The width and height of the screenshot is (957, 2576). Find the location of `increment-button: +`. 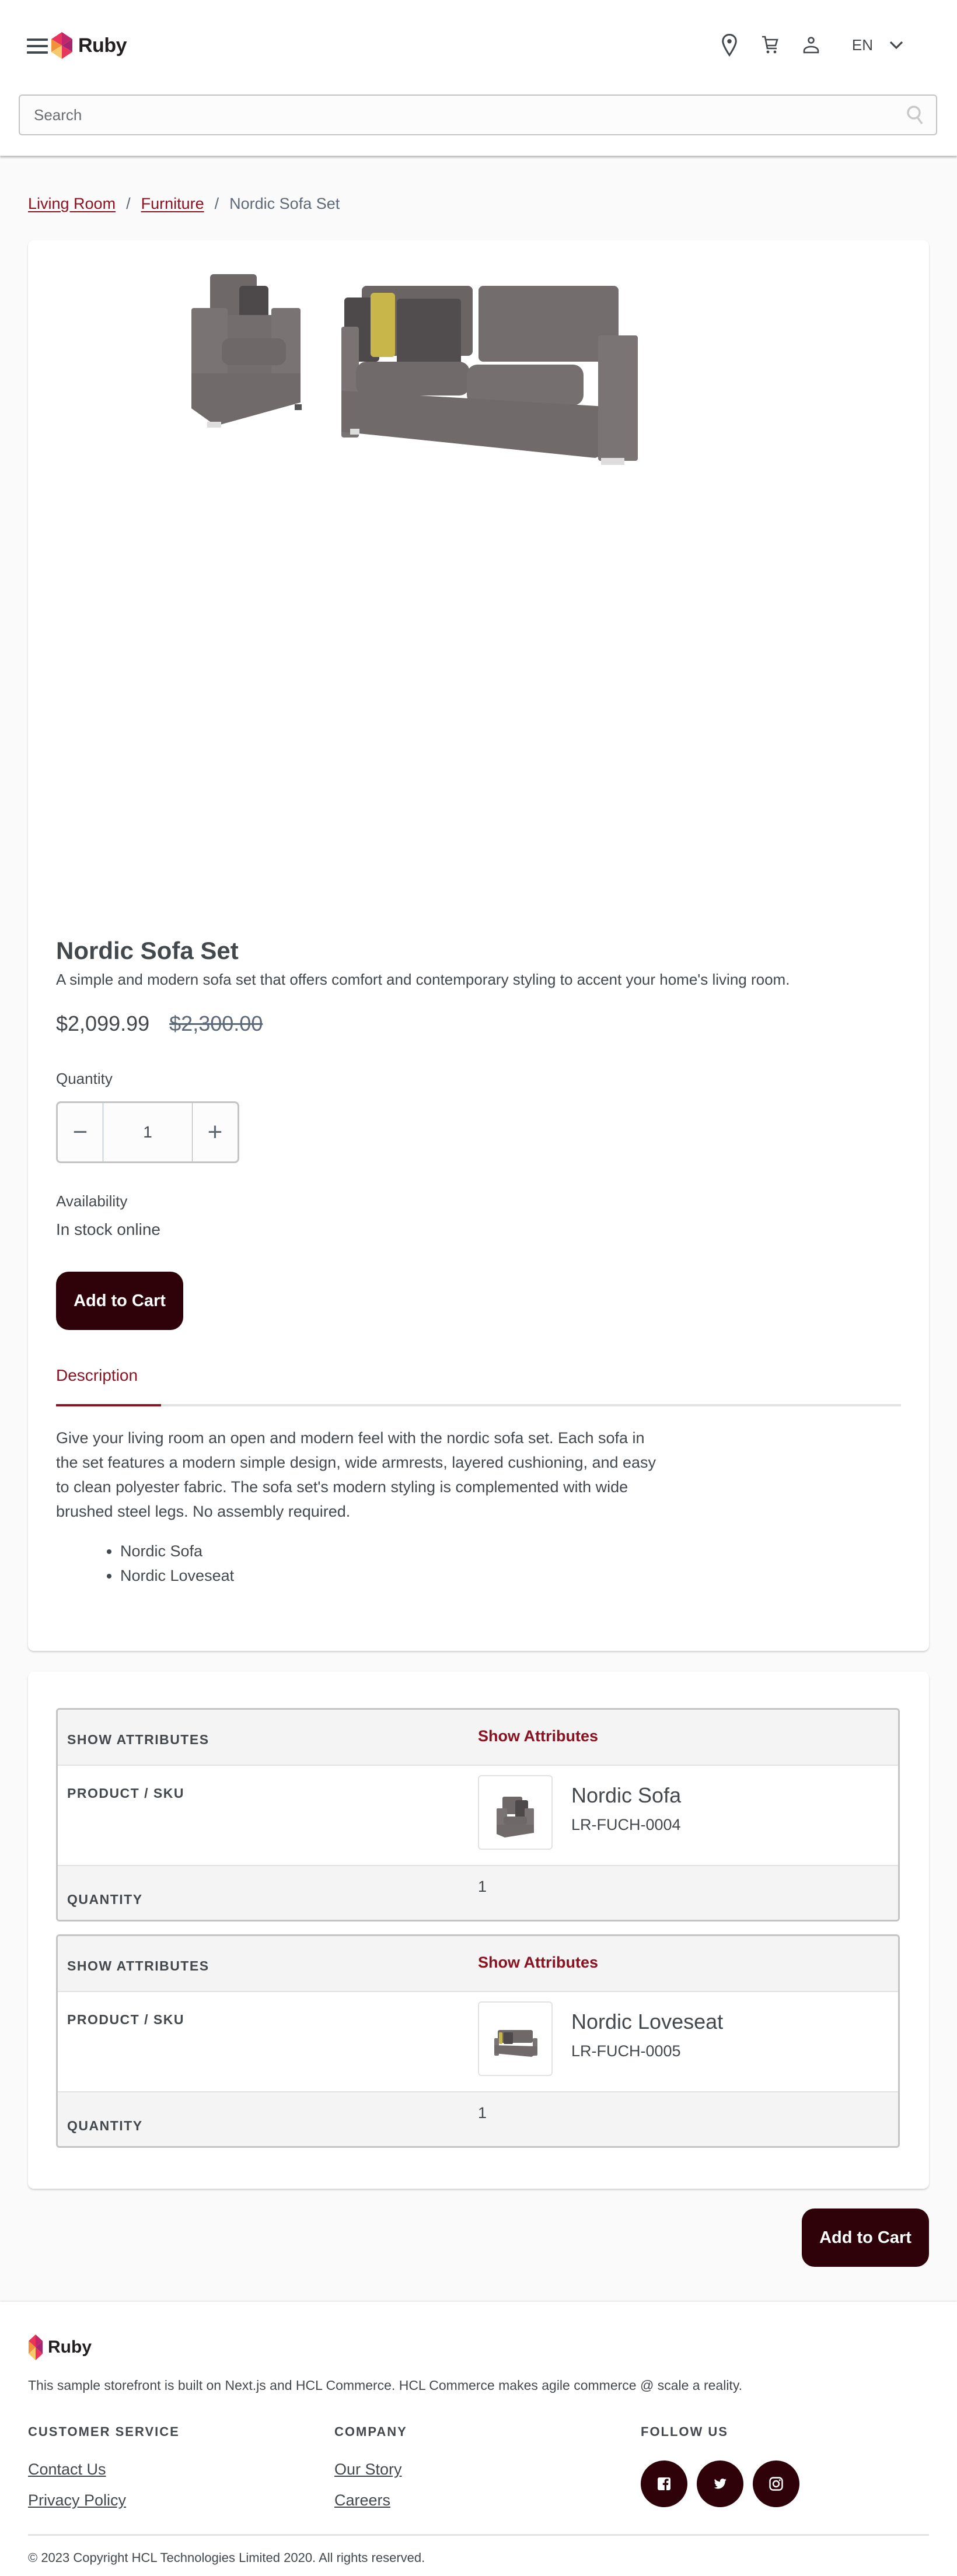

increment-button: + is located at coordinates (215, 1132).